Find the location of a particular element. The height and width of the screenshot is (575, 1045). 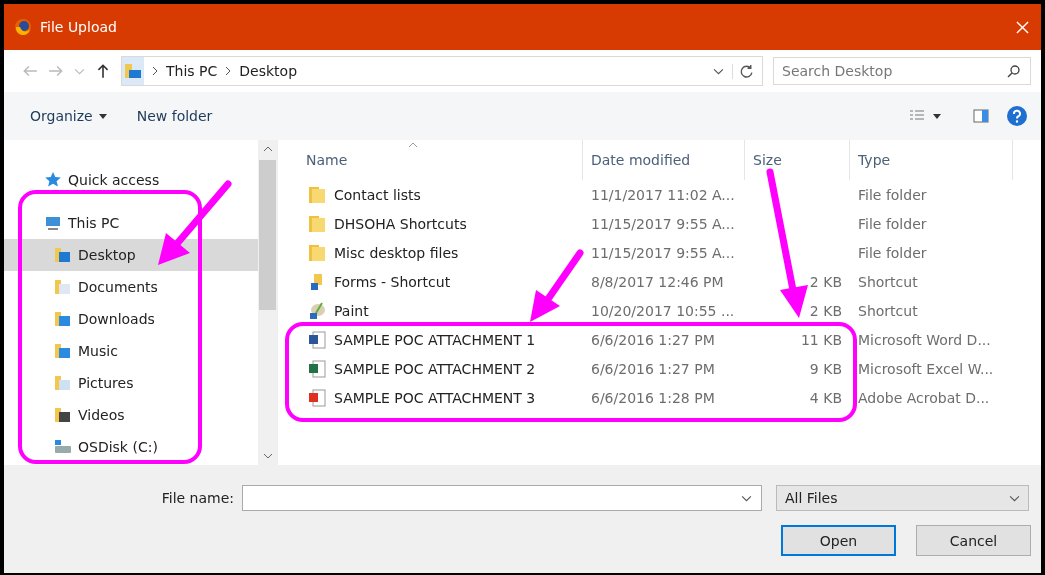

file-row: Paint 10/20/2017 10:55 ... 2 KB Shortcut is located at coordinates (659, 310).